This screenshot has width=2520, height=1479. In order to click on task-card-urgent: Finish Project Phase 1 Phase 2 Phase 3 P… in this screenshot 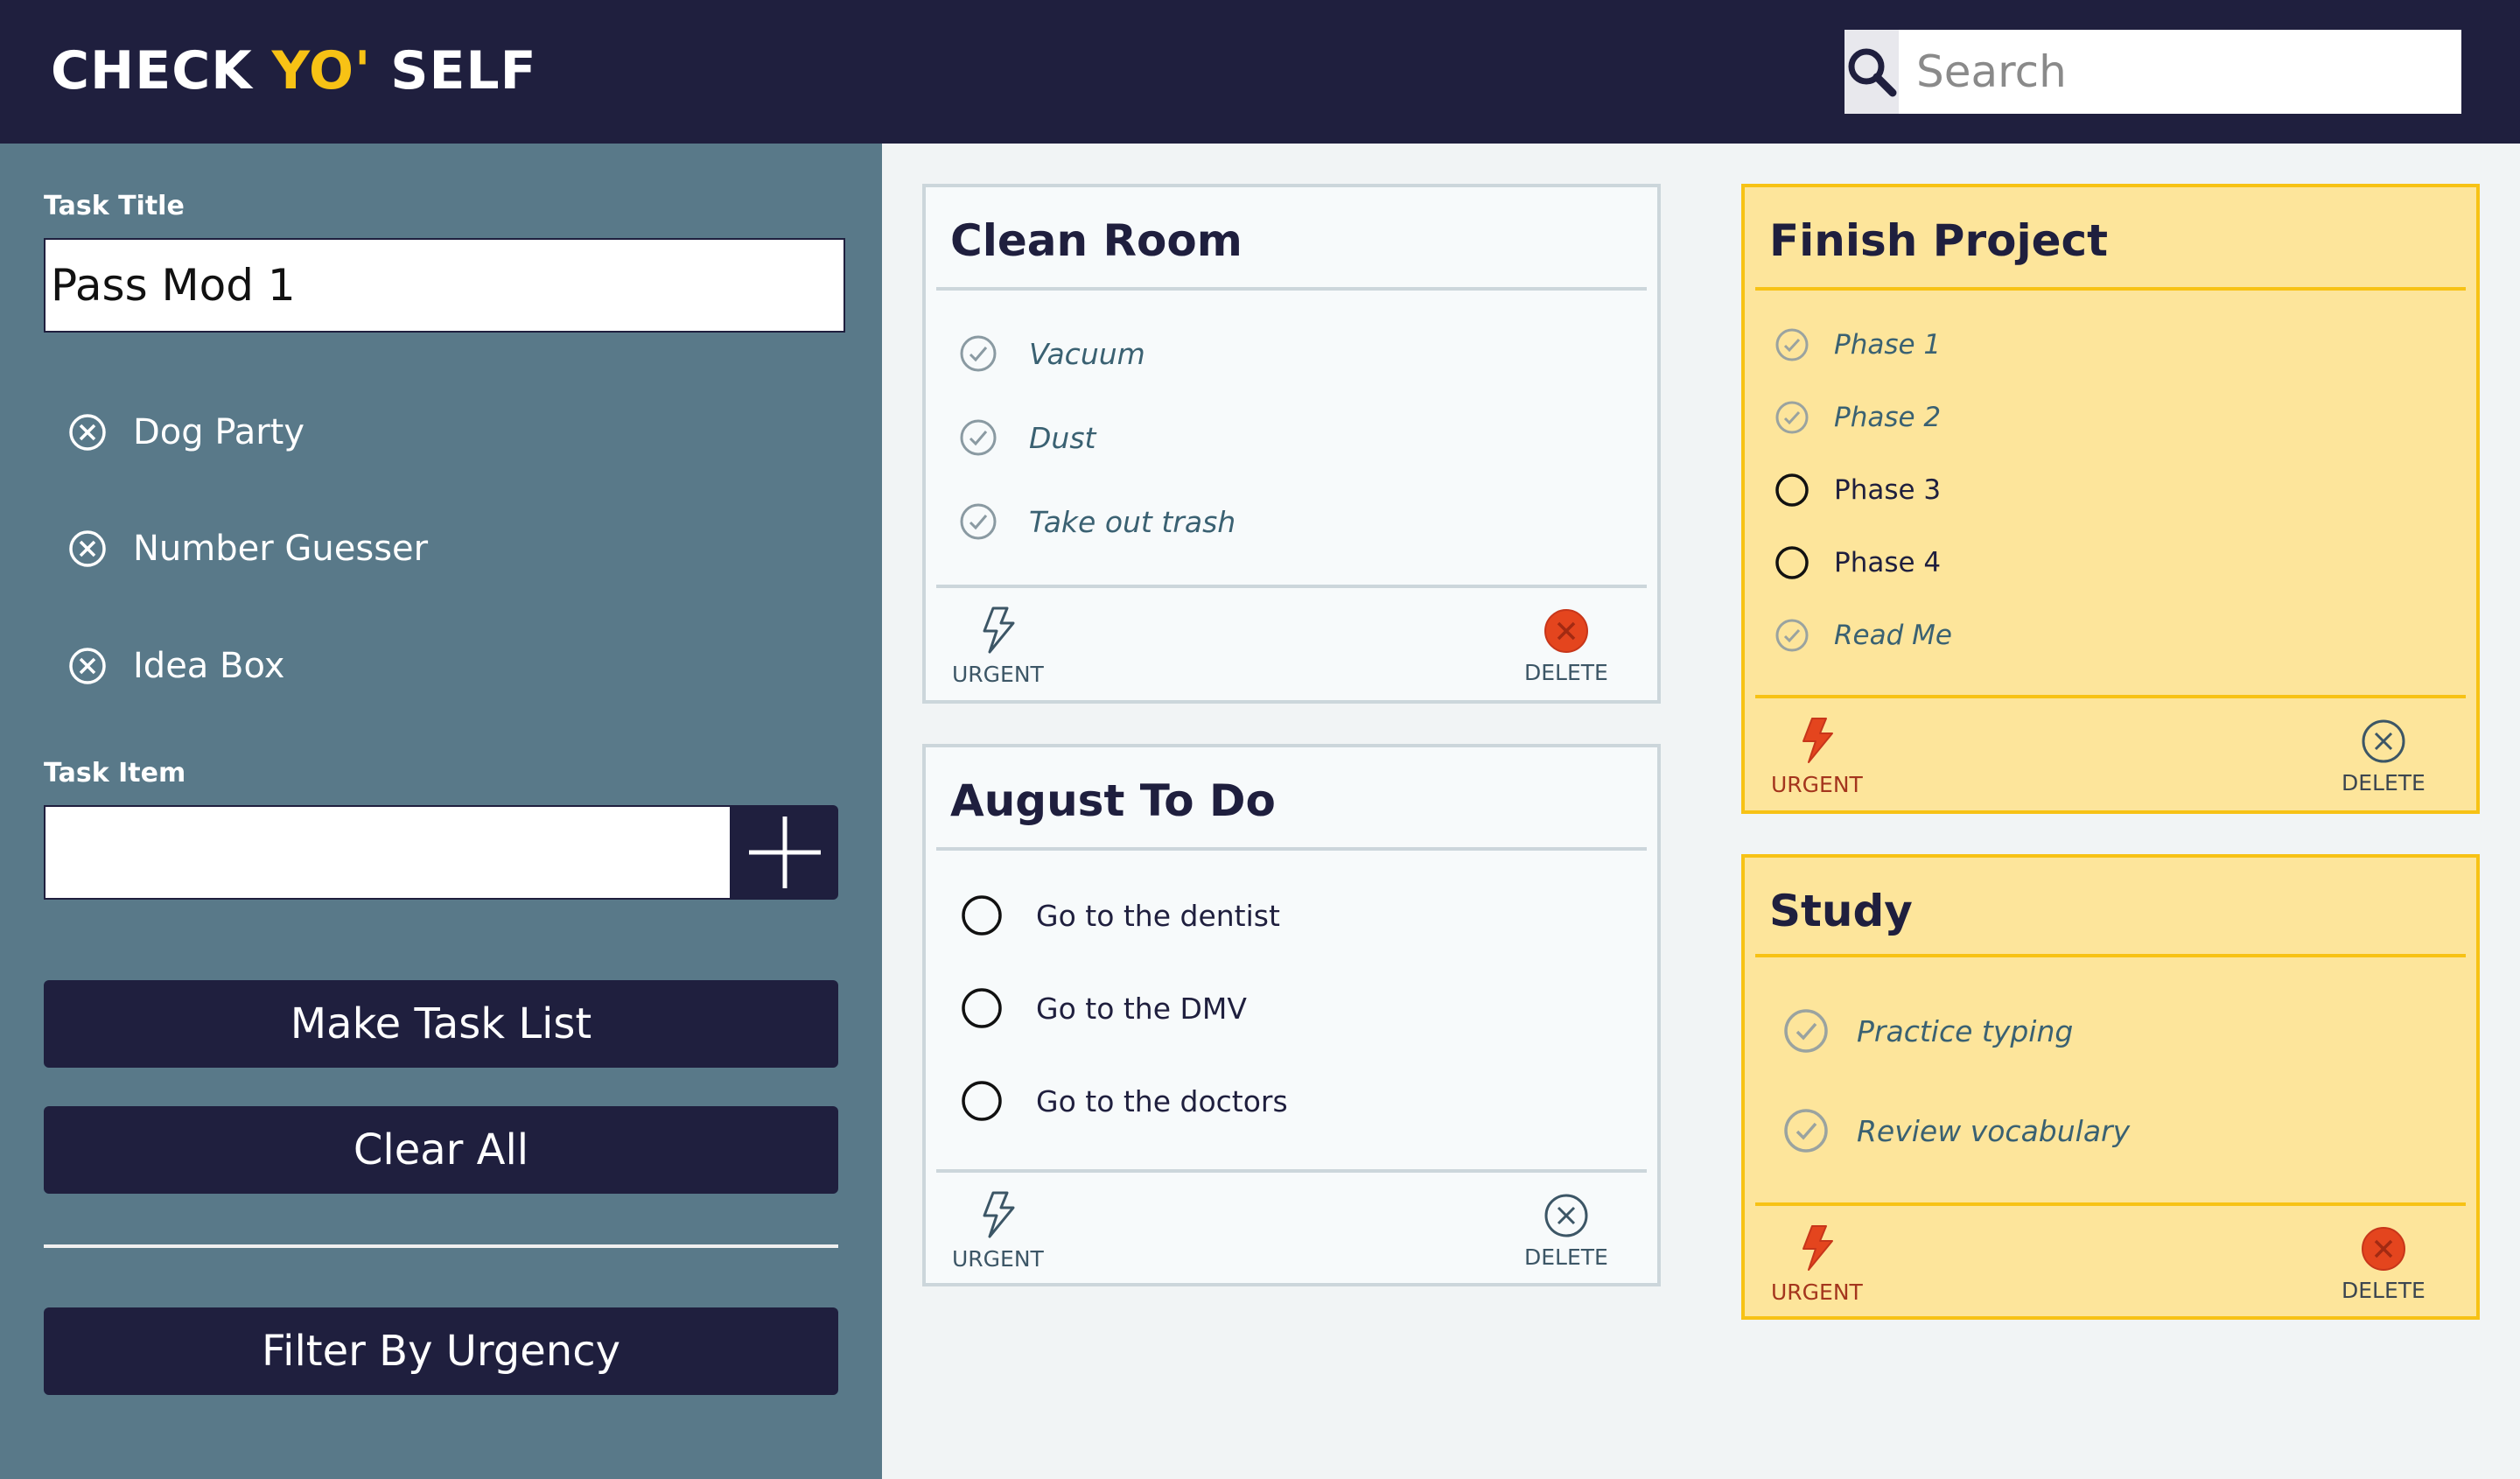, I will do `click(2110, 499)`.